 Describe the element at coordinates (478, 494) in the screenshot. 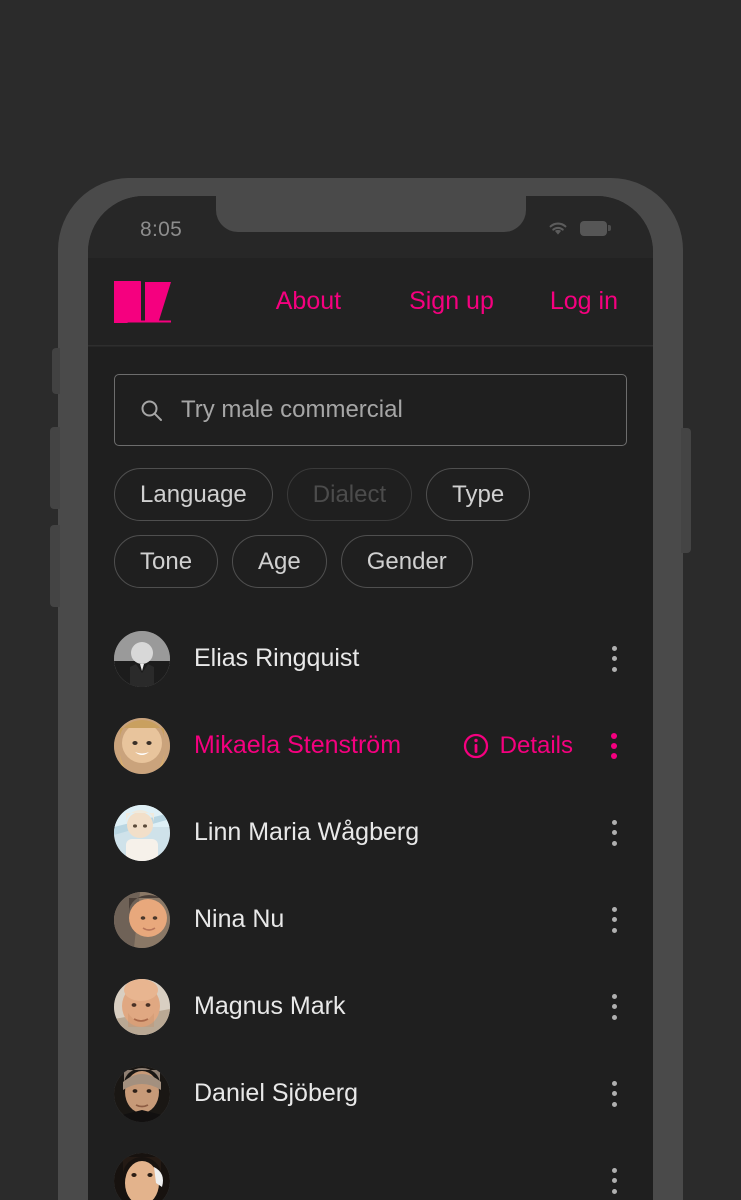

I see `filter-chip-type: Type` at that location.